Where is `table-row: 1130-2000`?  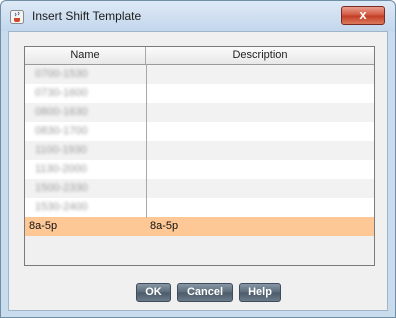
table-row: 1130-2000 is located at coordinates (199, 169).